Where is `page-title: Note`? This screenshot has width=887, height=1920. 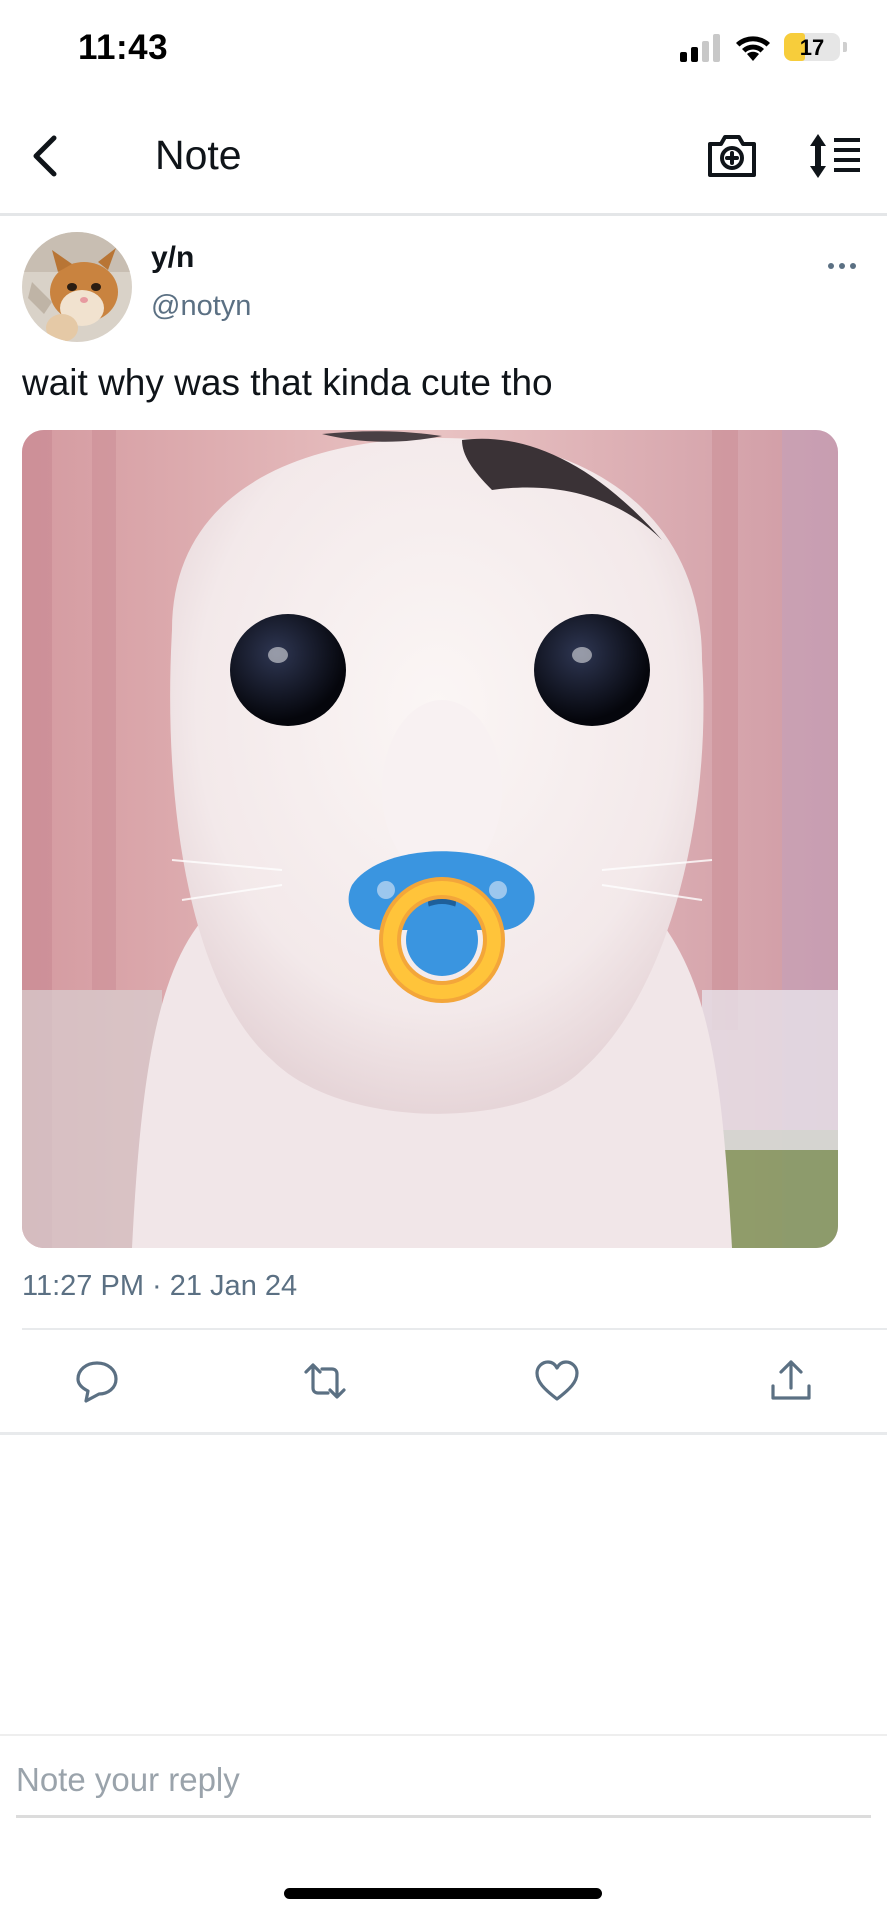 page-title: Note is located at coordinates (198, 155).